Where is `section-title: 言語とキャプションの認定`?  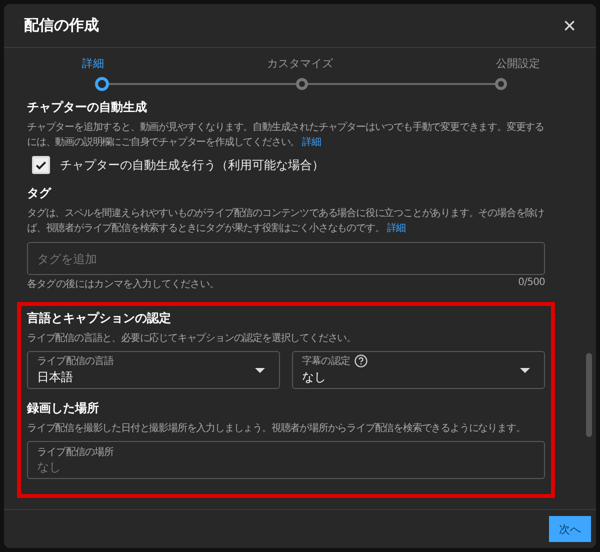
section-title: 言語とキャプションの認定 is located at coordinates (99, 318).